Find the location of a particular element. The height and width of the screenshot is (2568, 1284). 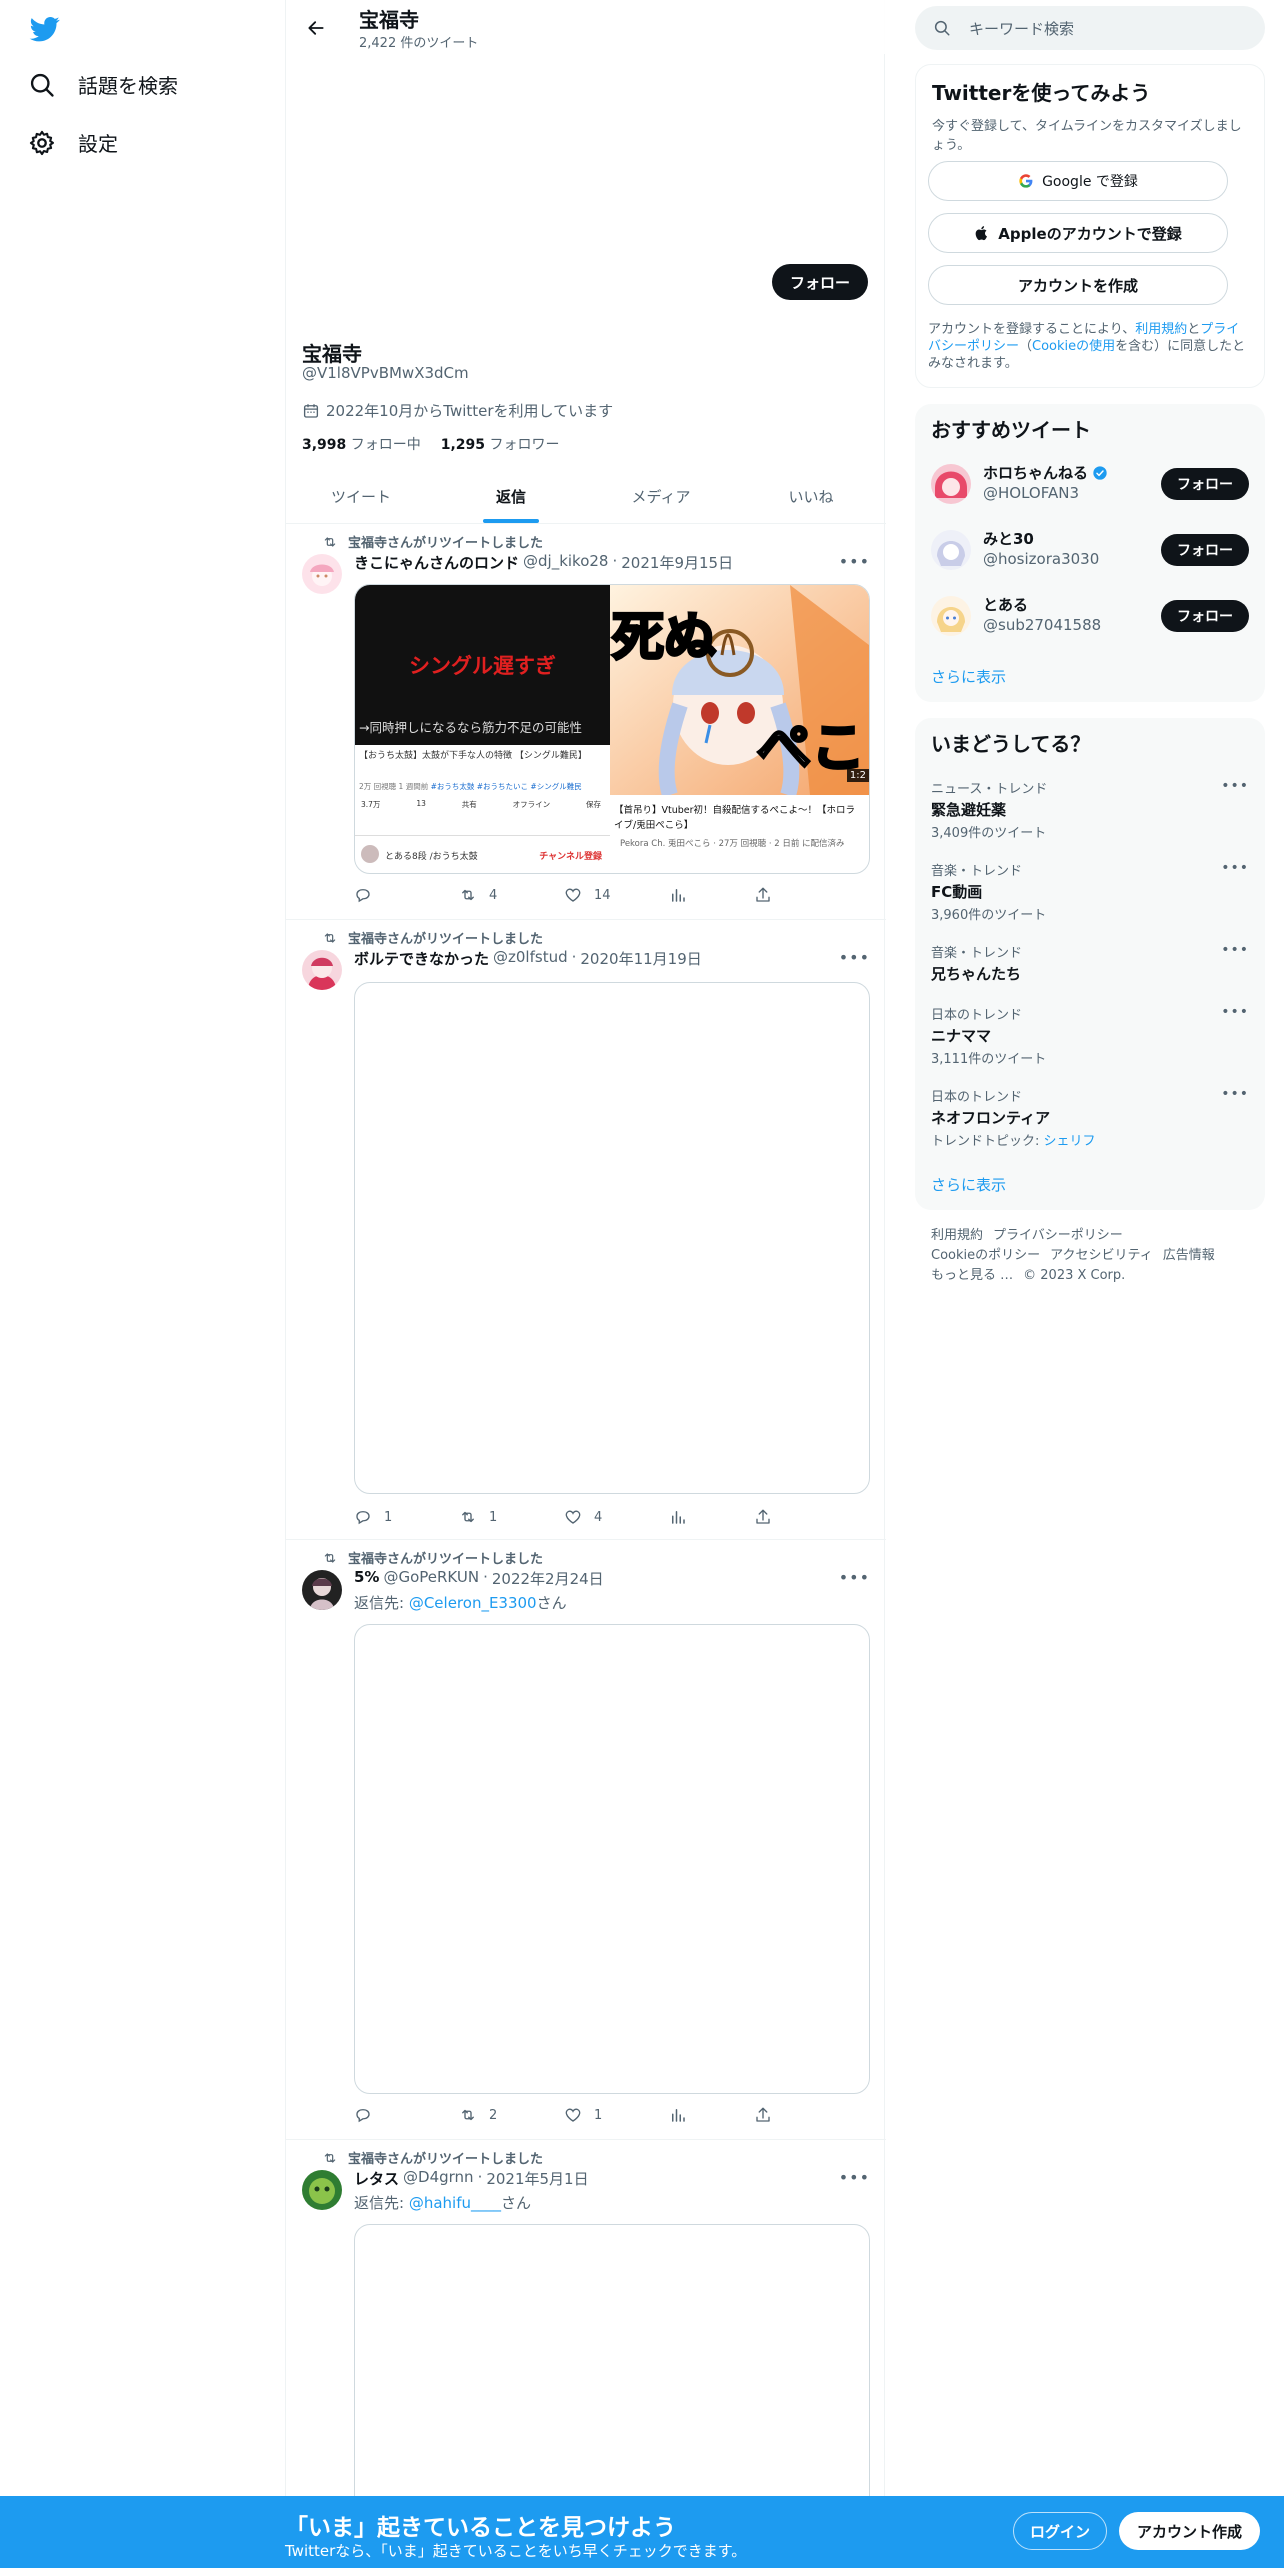

nav-settings: 設定 is located at coordinates (73, 142).